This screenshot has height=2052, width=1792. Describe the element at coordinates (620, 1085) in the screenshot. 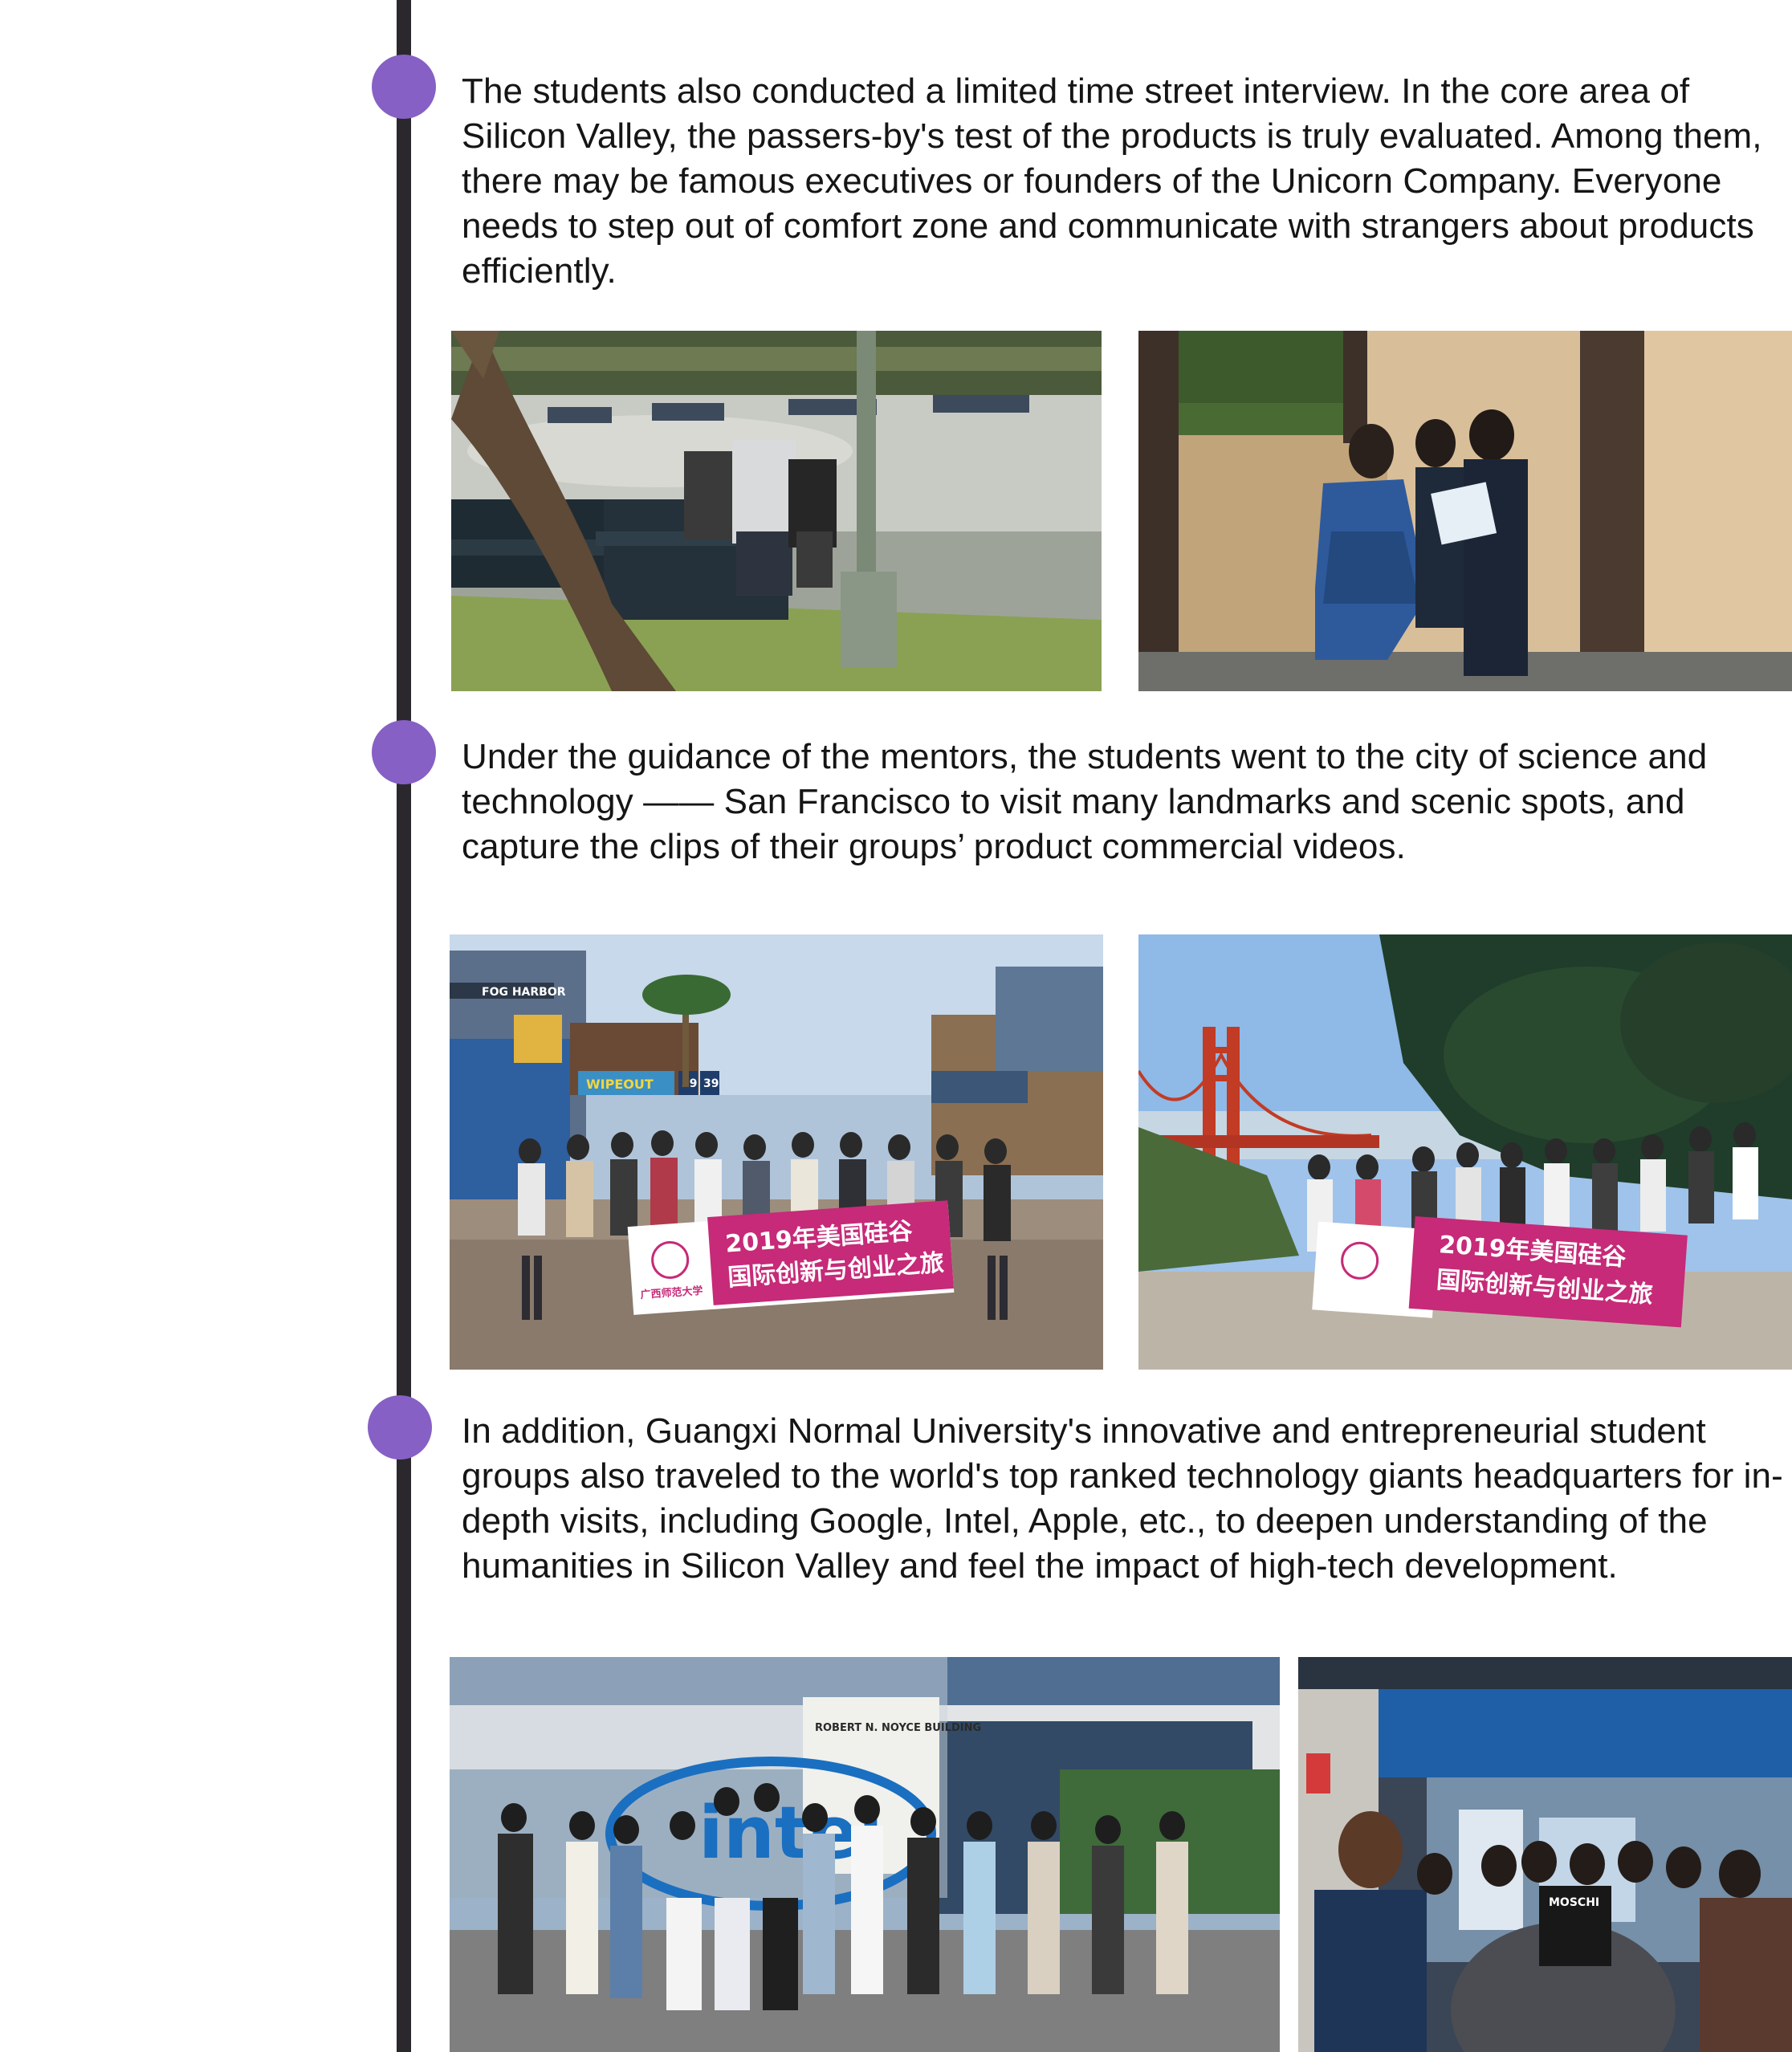

I see `wipeout-sign: WIPEOUT` at that location.